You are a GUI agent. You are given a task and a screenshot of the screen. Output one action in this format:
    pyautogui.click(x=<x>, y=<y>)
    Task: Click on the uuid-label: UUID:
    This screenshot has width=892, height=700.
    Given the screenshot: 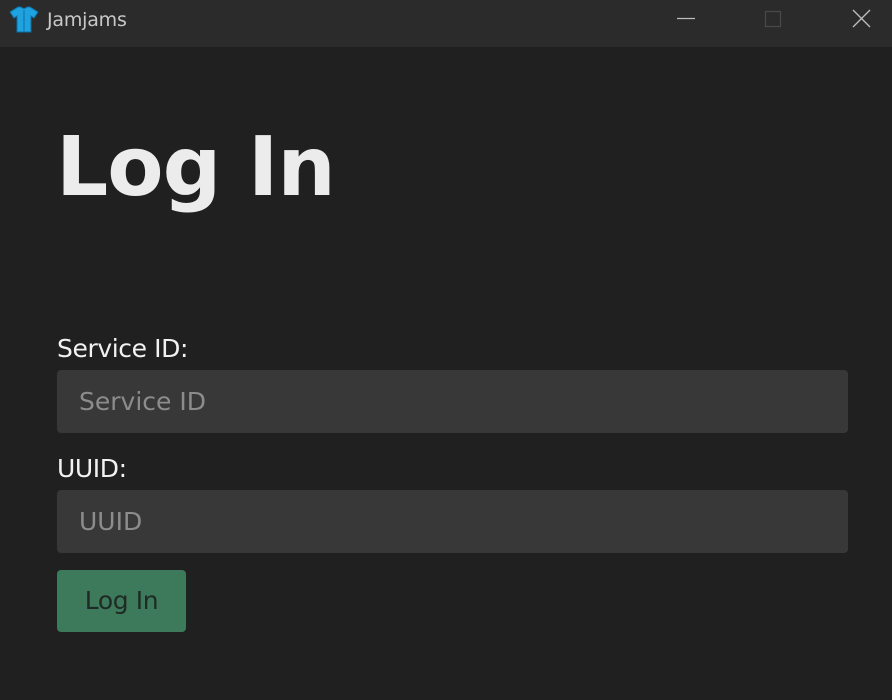 What is the action you would take?
    pyautogui.click(x=92, y=468)
    